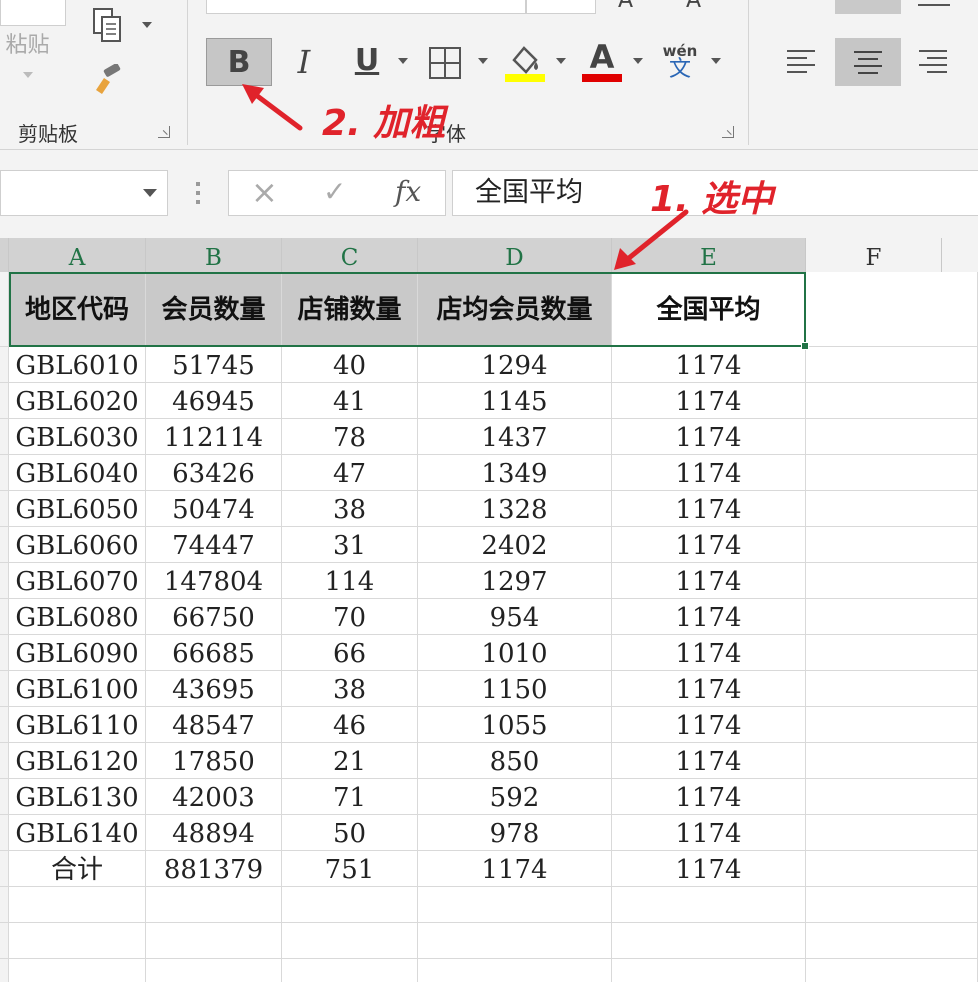 The image size is (978, 982). Describe the element at coordinates (214, 400) in the screenshot. I see `cell-member-count: 46945` at that location.